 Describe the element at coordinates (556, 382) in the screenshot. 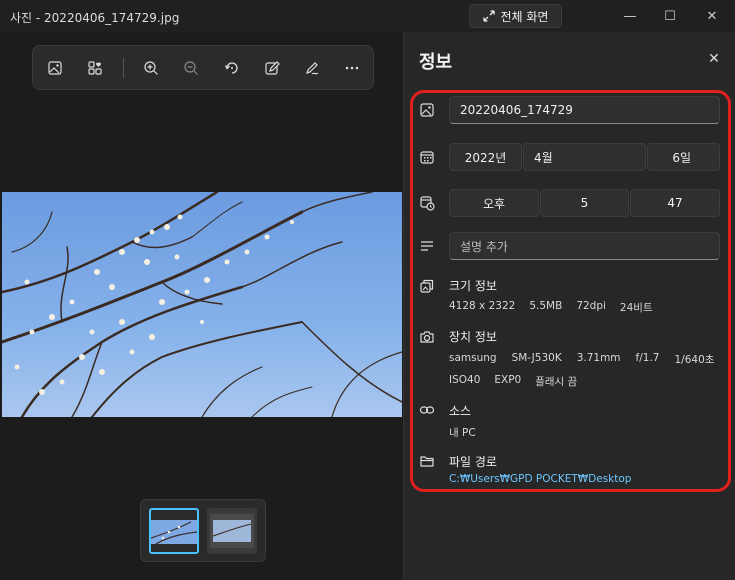

I see `flash-value: 플래시 끔` at that location.